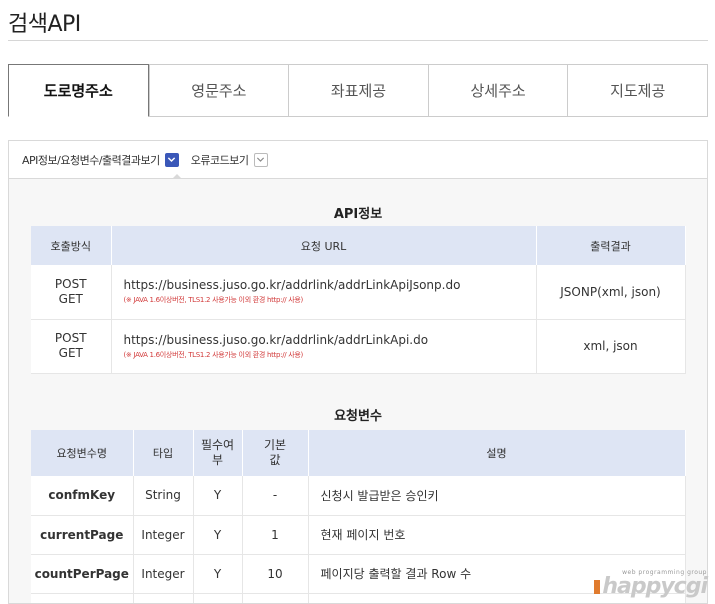  What do you see at coordinates (217, 445) in the screenshot?
I see `col-header-required-line1: 필수여` at bounding box center [217, 445].